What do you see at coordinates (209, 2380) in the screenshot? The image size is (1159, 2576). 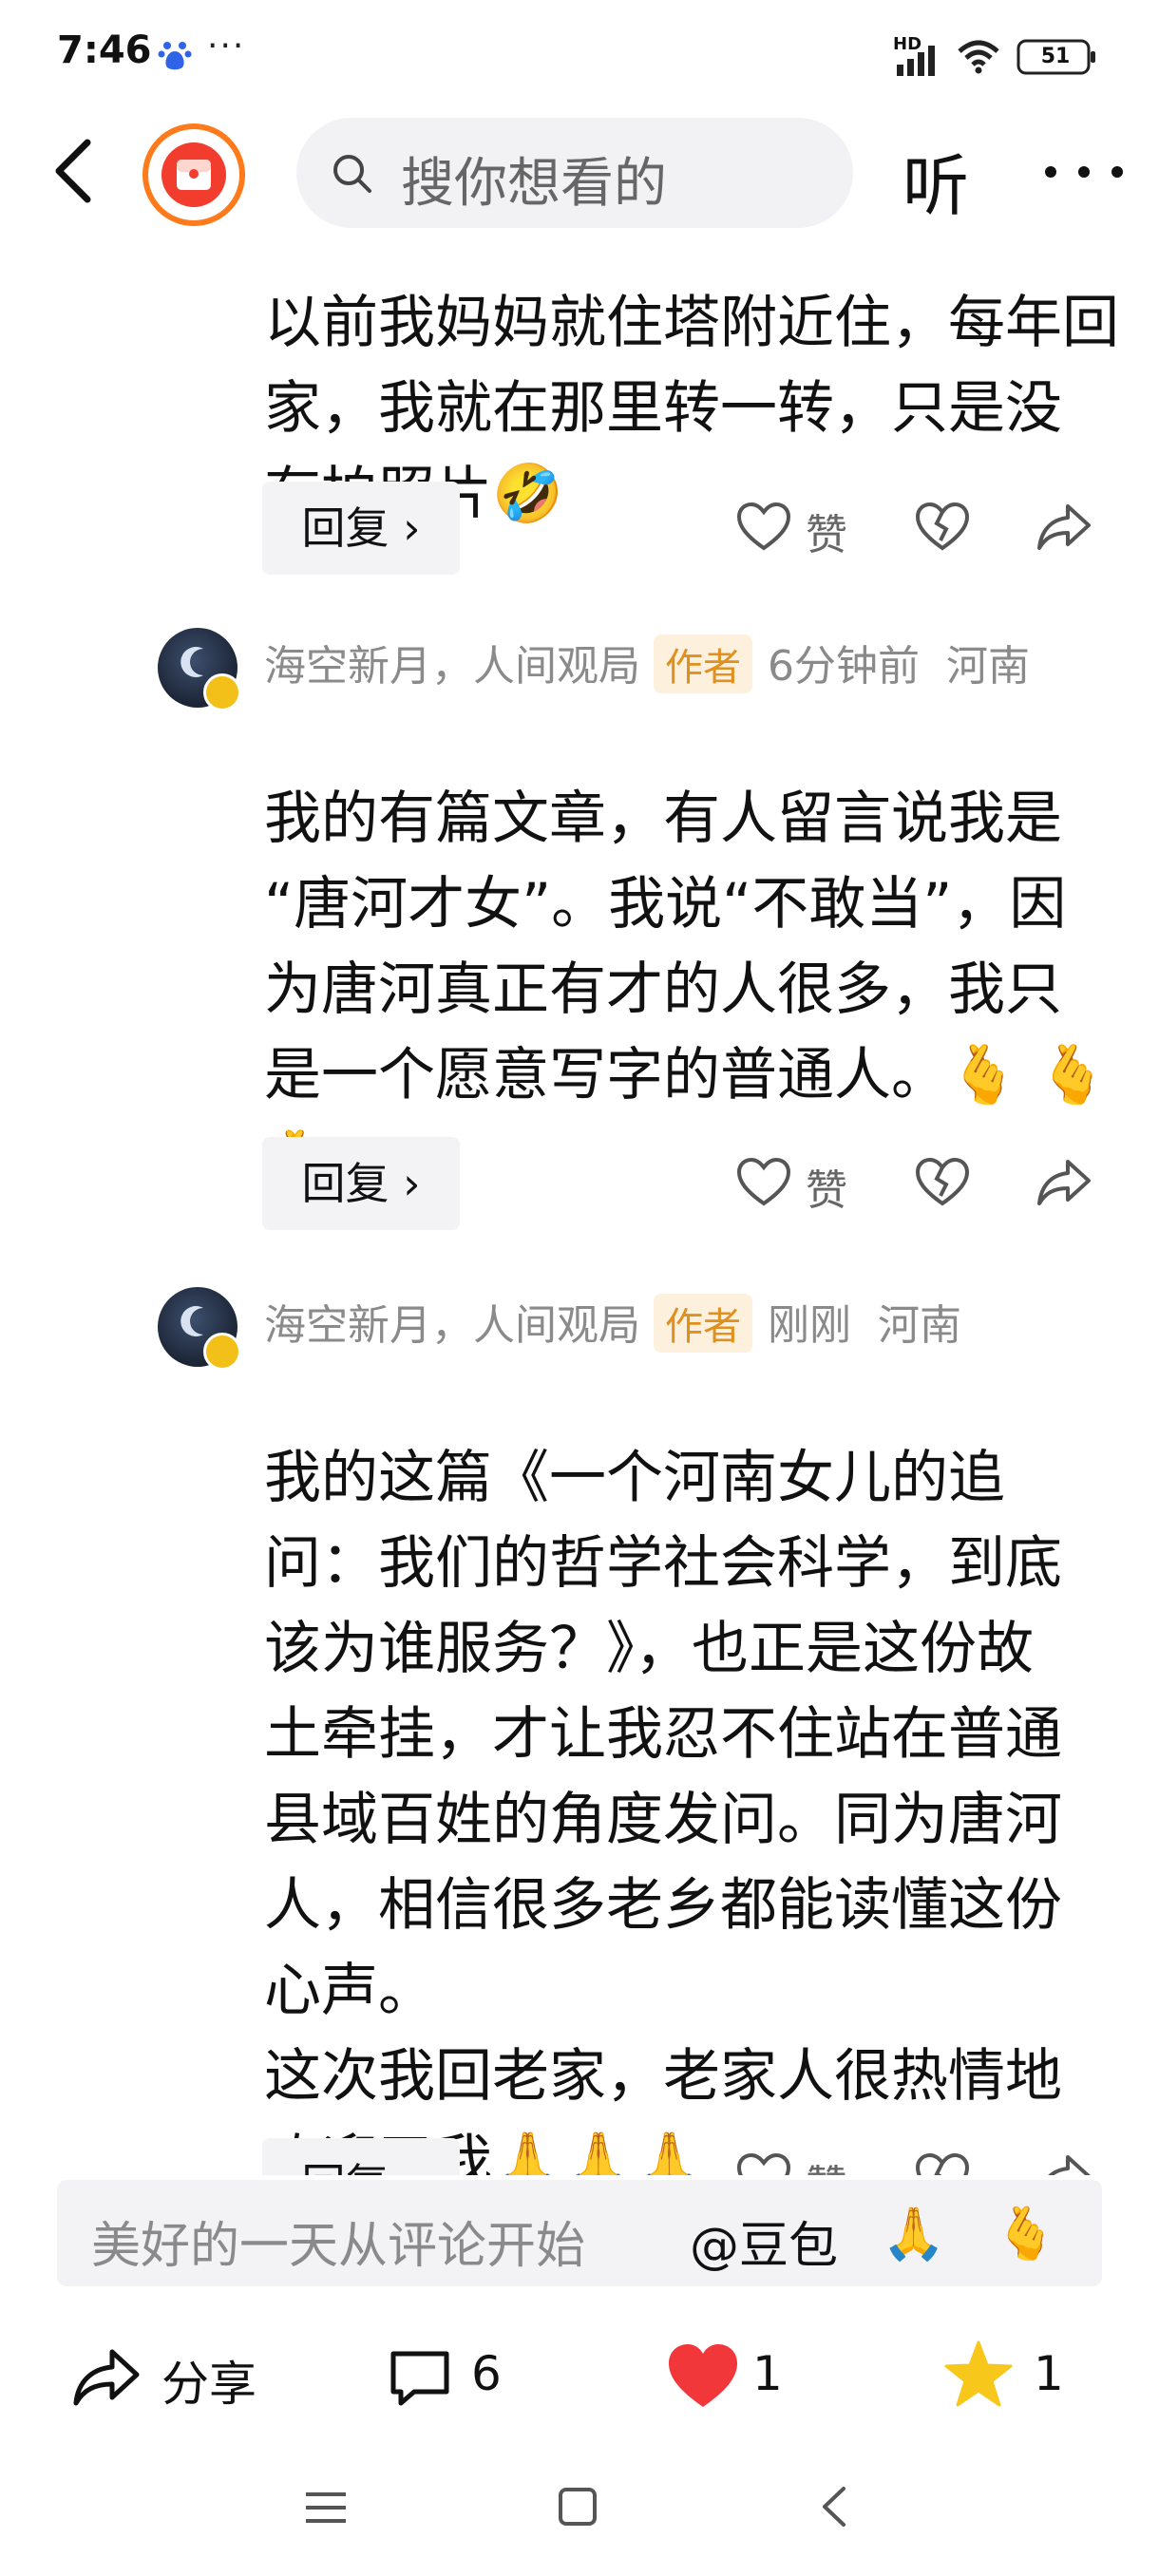 I see `share-label: 分享` at bounding box center [209, 2380].